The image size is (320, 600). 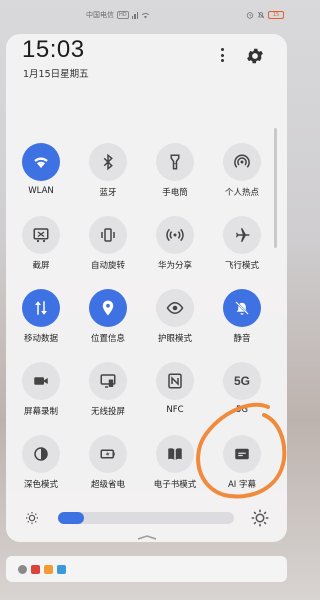 I want to click on notification-strip, so click(x=146, y=569).